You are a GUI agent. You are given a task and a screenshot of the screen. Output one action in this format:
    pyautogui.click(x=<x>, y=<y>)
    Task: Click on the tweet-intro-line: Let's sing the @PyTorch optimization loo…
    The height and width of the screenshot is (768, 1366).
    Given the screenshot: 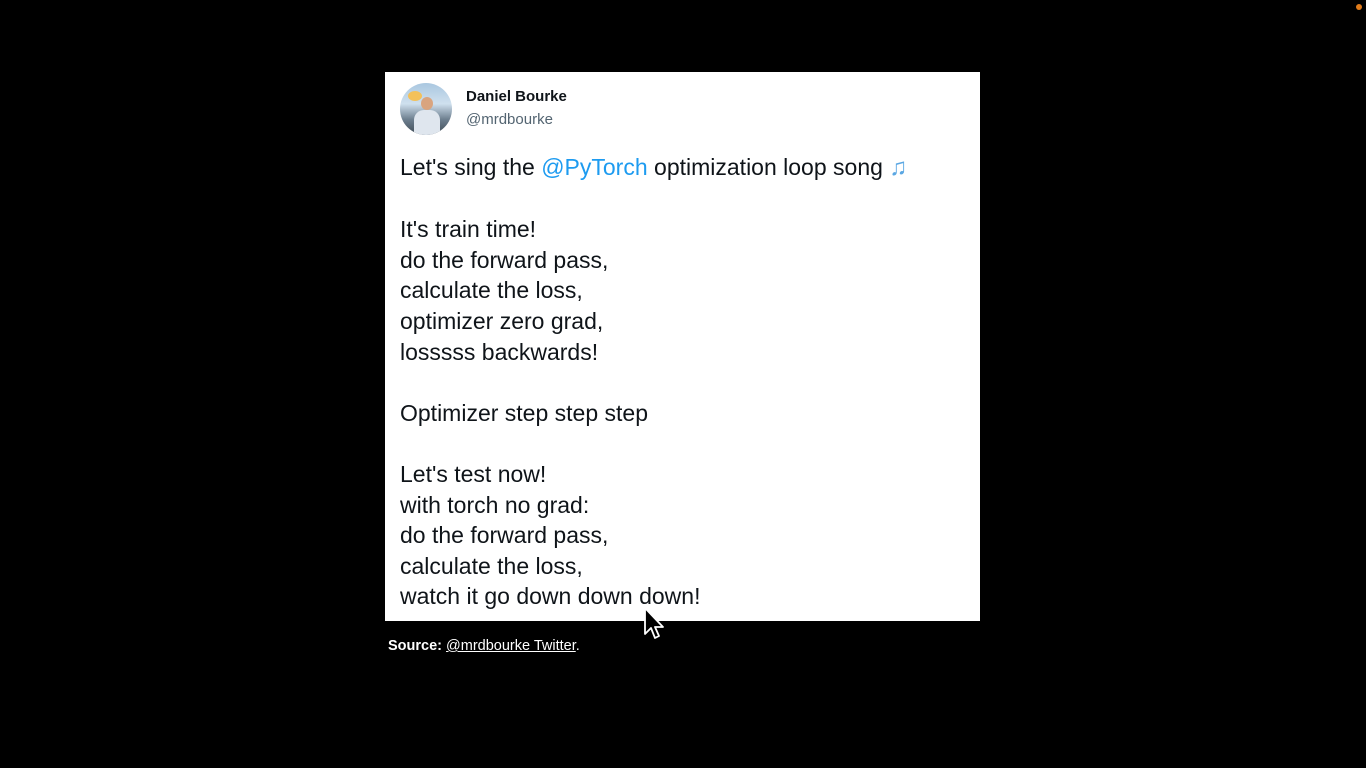 What is the action you would take?
    pyautogui.click(x=687, y=168)
    